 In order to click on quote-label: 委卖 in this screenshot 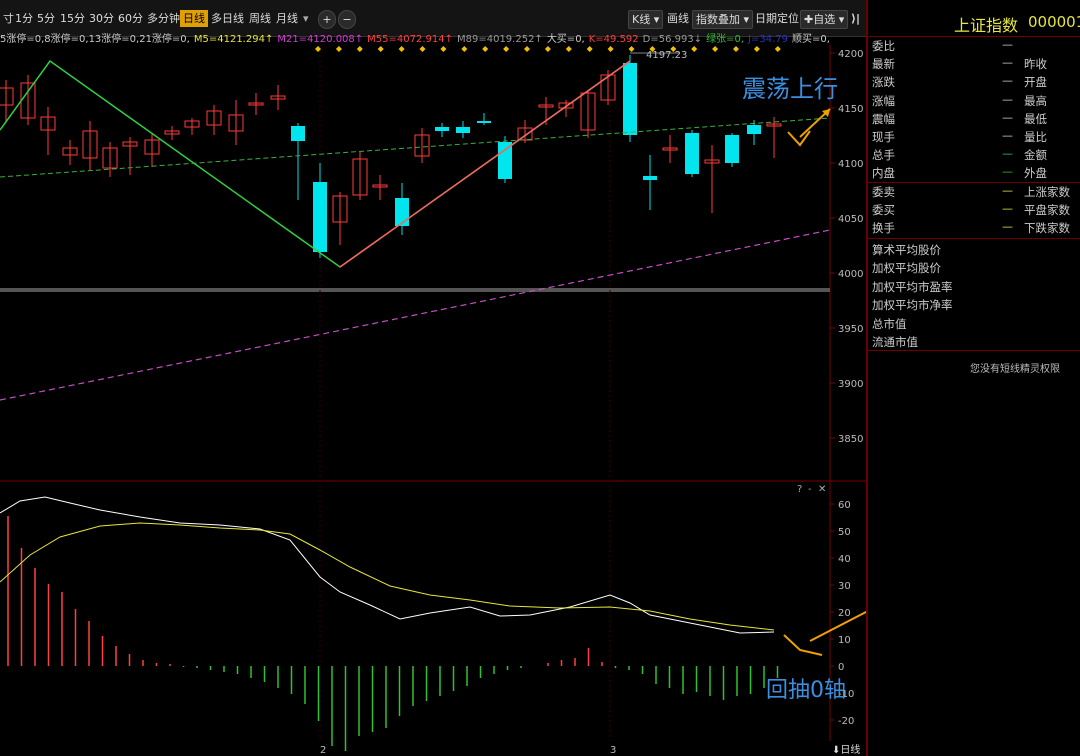, I will do `click(883, 192)`.